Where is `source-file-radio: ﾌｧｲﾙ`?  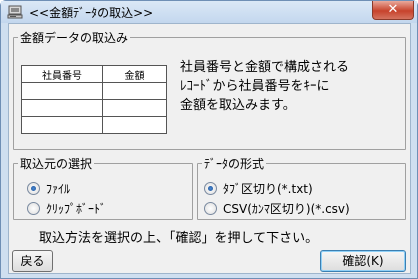
source-file-radio: ﾌｧｲﾙ is located at coordinates (48, 188).